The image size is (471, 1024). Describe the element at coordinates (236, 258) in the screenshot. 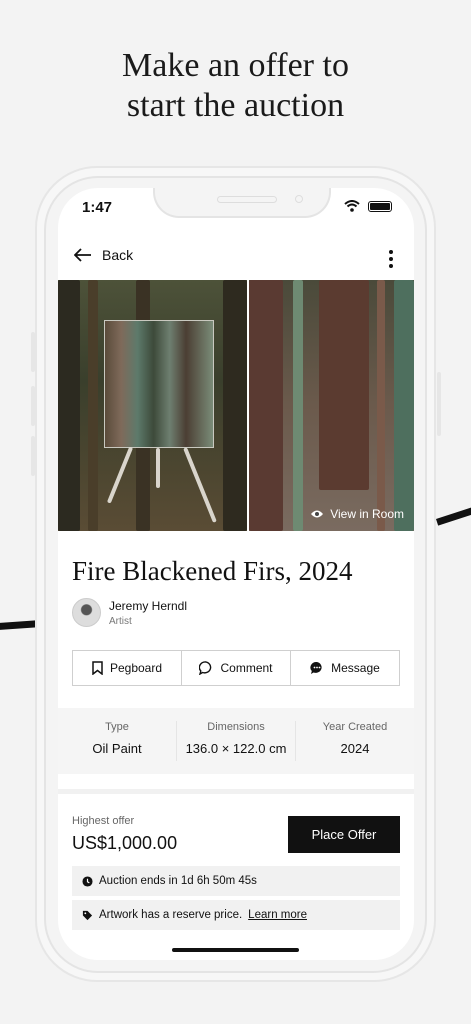

I see `top-bar: Back` at that location.